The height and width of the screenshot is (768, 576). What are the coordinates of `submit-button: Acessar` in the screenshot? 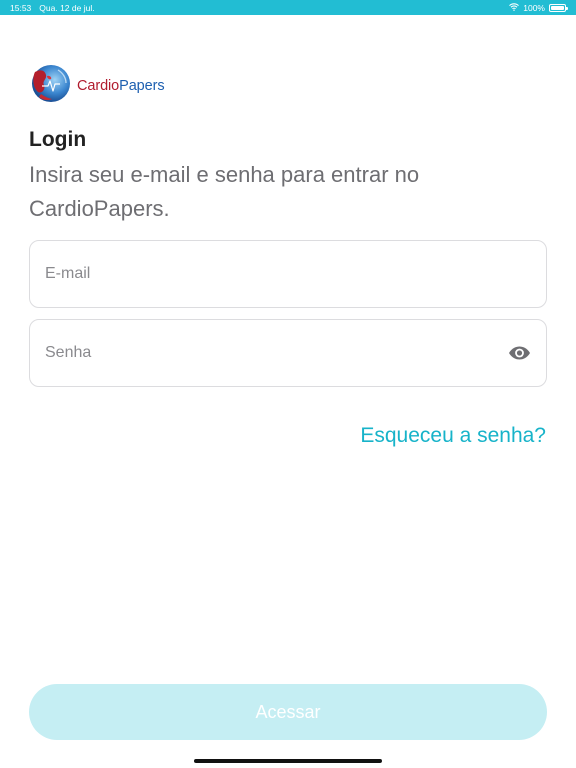 It's located at (288, 712).